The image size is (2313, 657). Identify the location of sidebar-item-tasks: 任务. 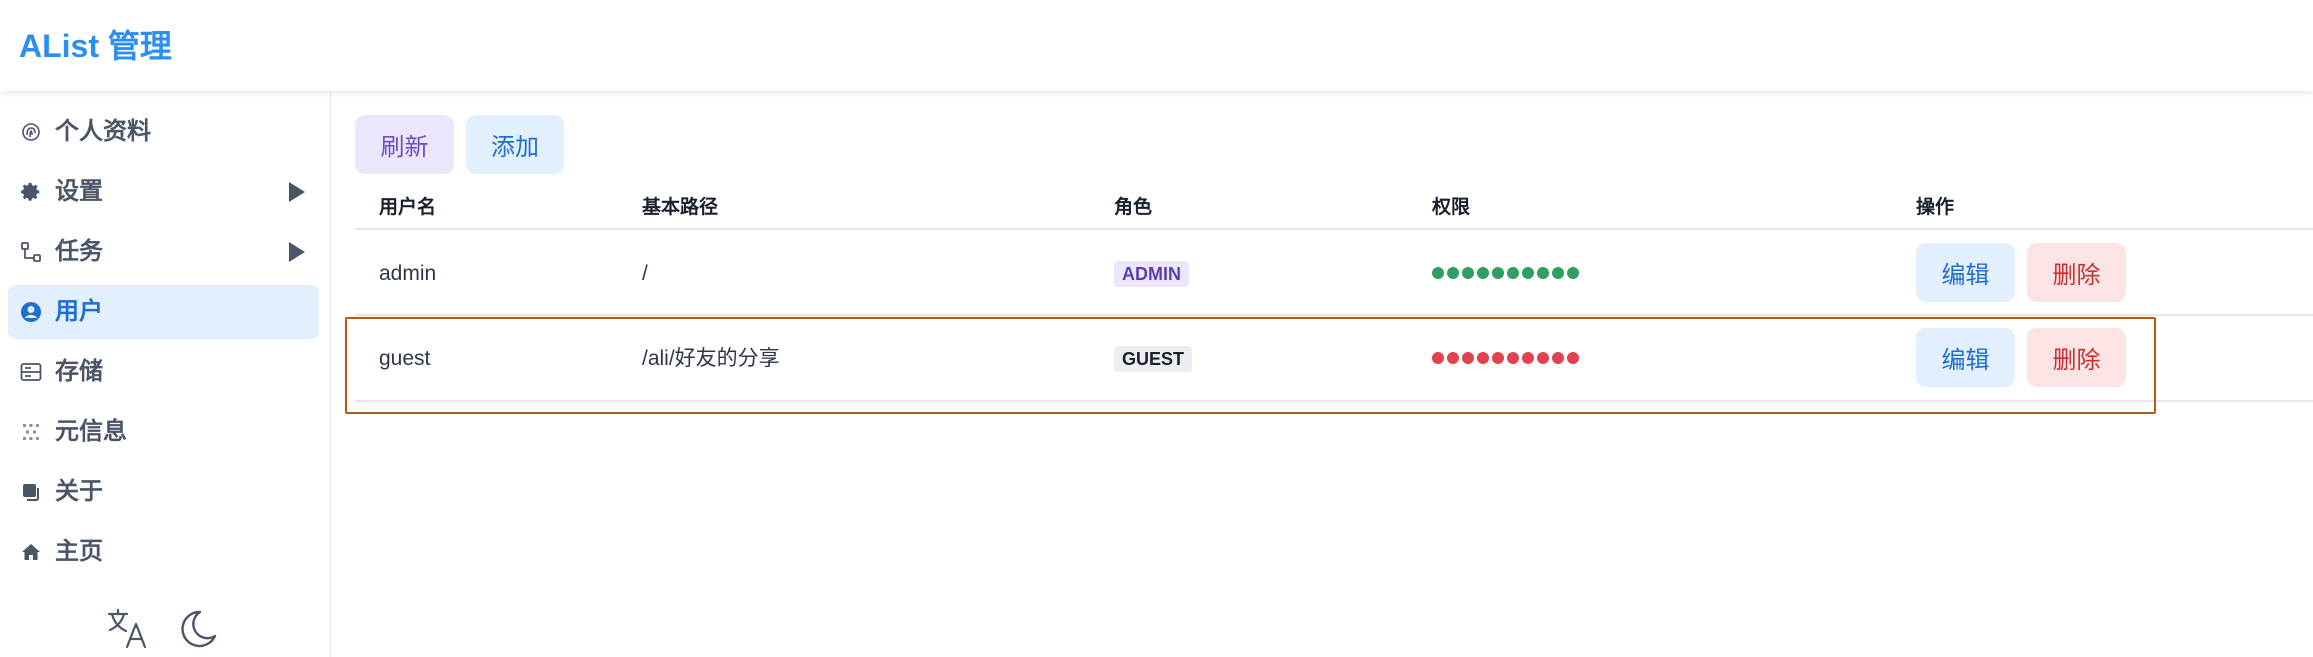
(163, 252).